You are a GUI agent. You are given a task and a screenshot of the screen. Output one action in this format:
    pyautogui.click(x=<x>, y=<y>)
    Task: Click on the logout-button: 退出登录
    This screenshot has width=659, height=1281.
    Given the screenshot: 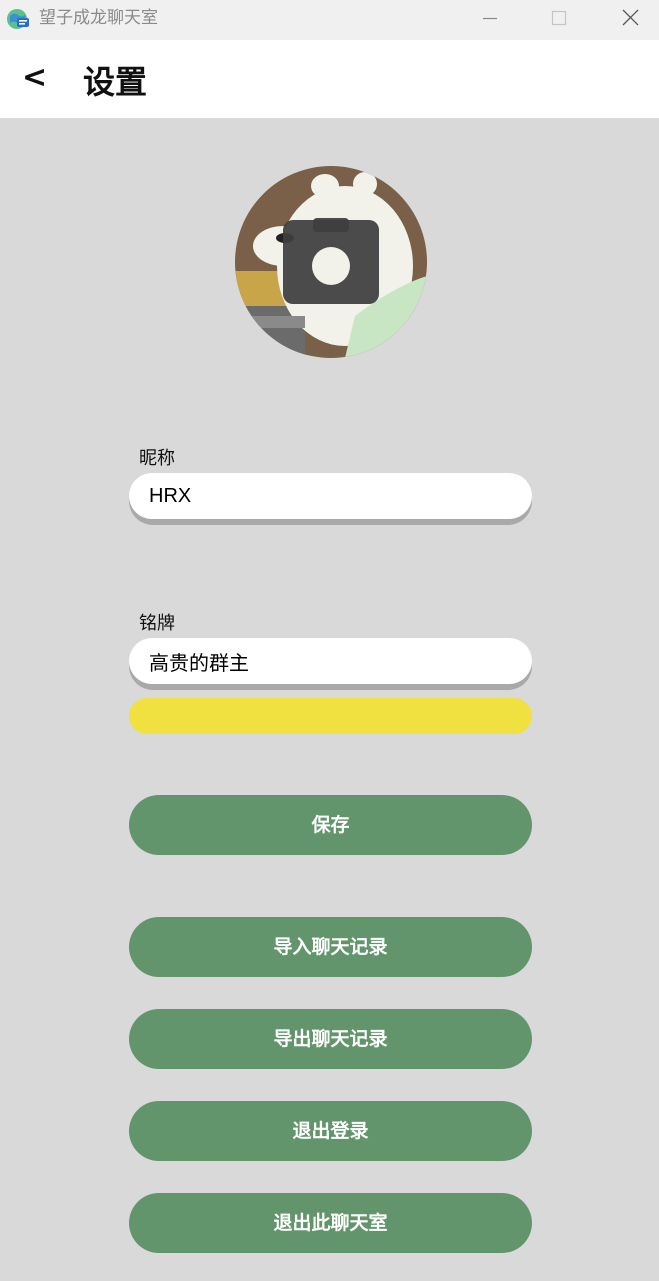 What is the action you would take?
    pyautogui.click(x=330, y=1131)
    